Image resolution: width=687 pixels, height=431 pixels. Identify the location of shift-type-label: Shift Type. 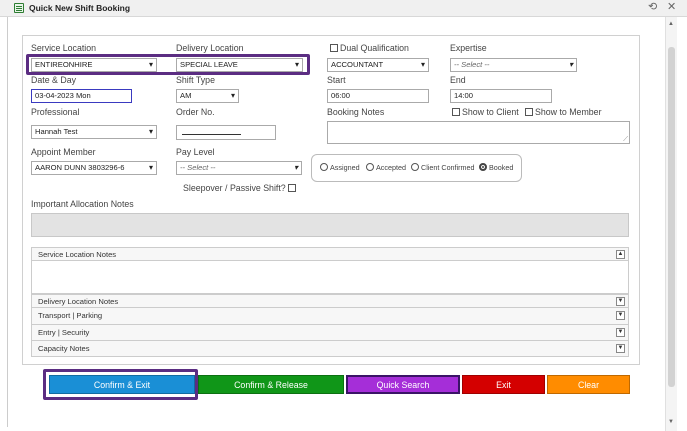
(195, 80).